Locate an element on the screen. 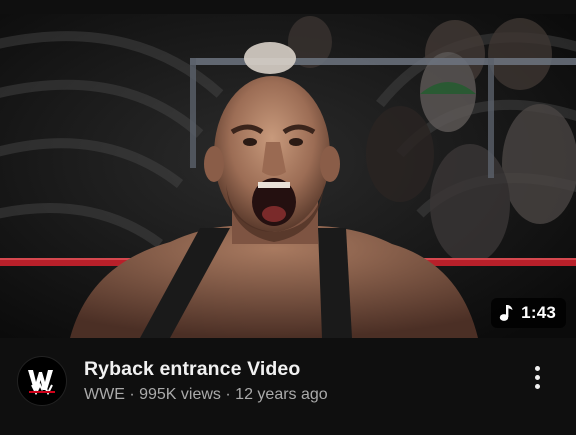 Image resolution: width=576 pixels, height=435 pixels. channel-avatar is located at coordinates (42, 381).